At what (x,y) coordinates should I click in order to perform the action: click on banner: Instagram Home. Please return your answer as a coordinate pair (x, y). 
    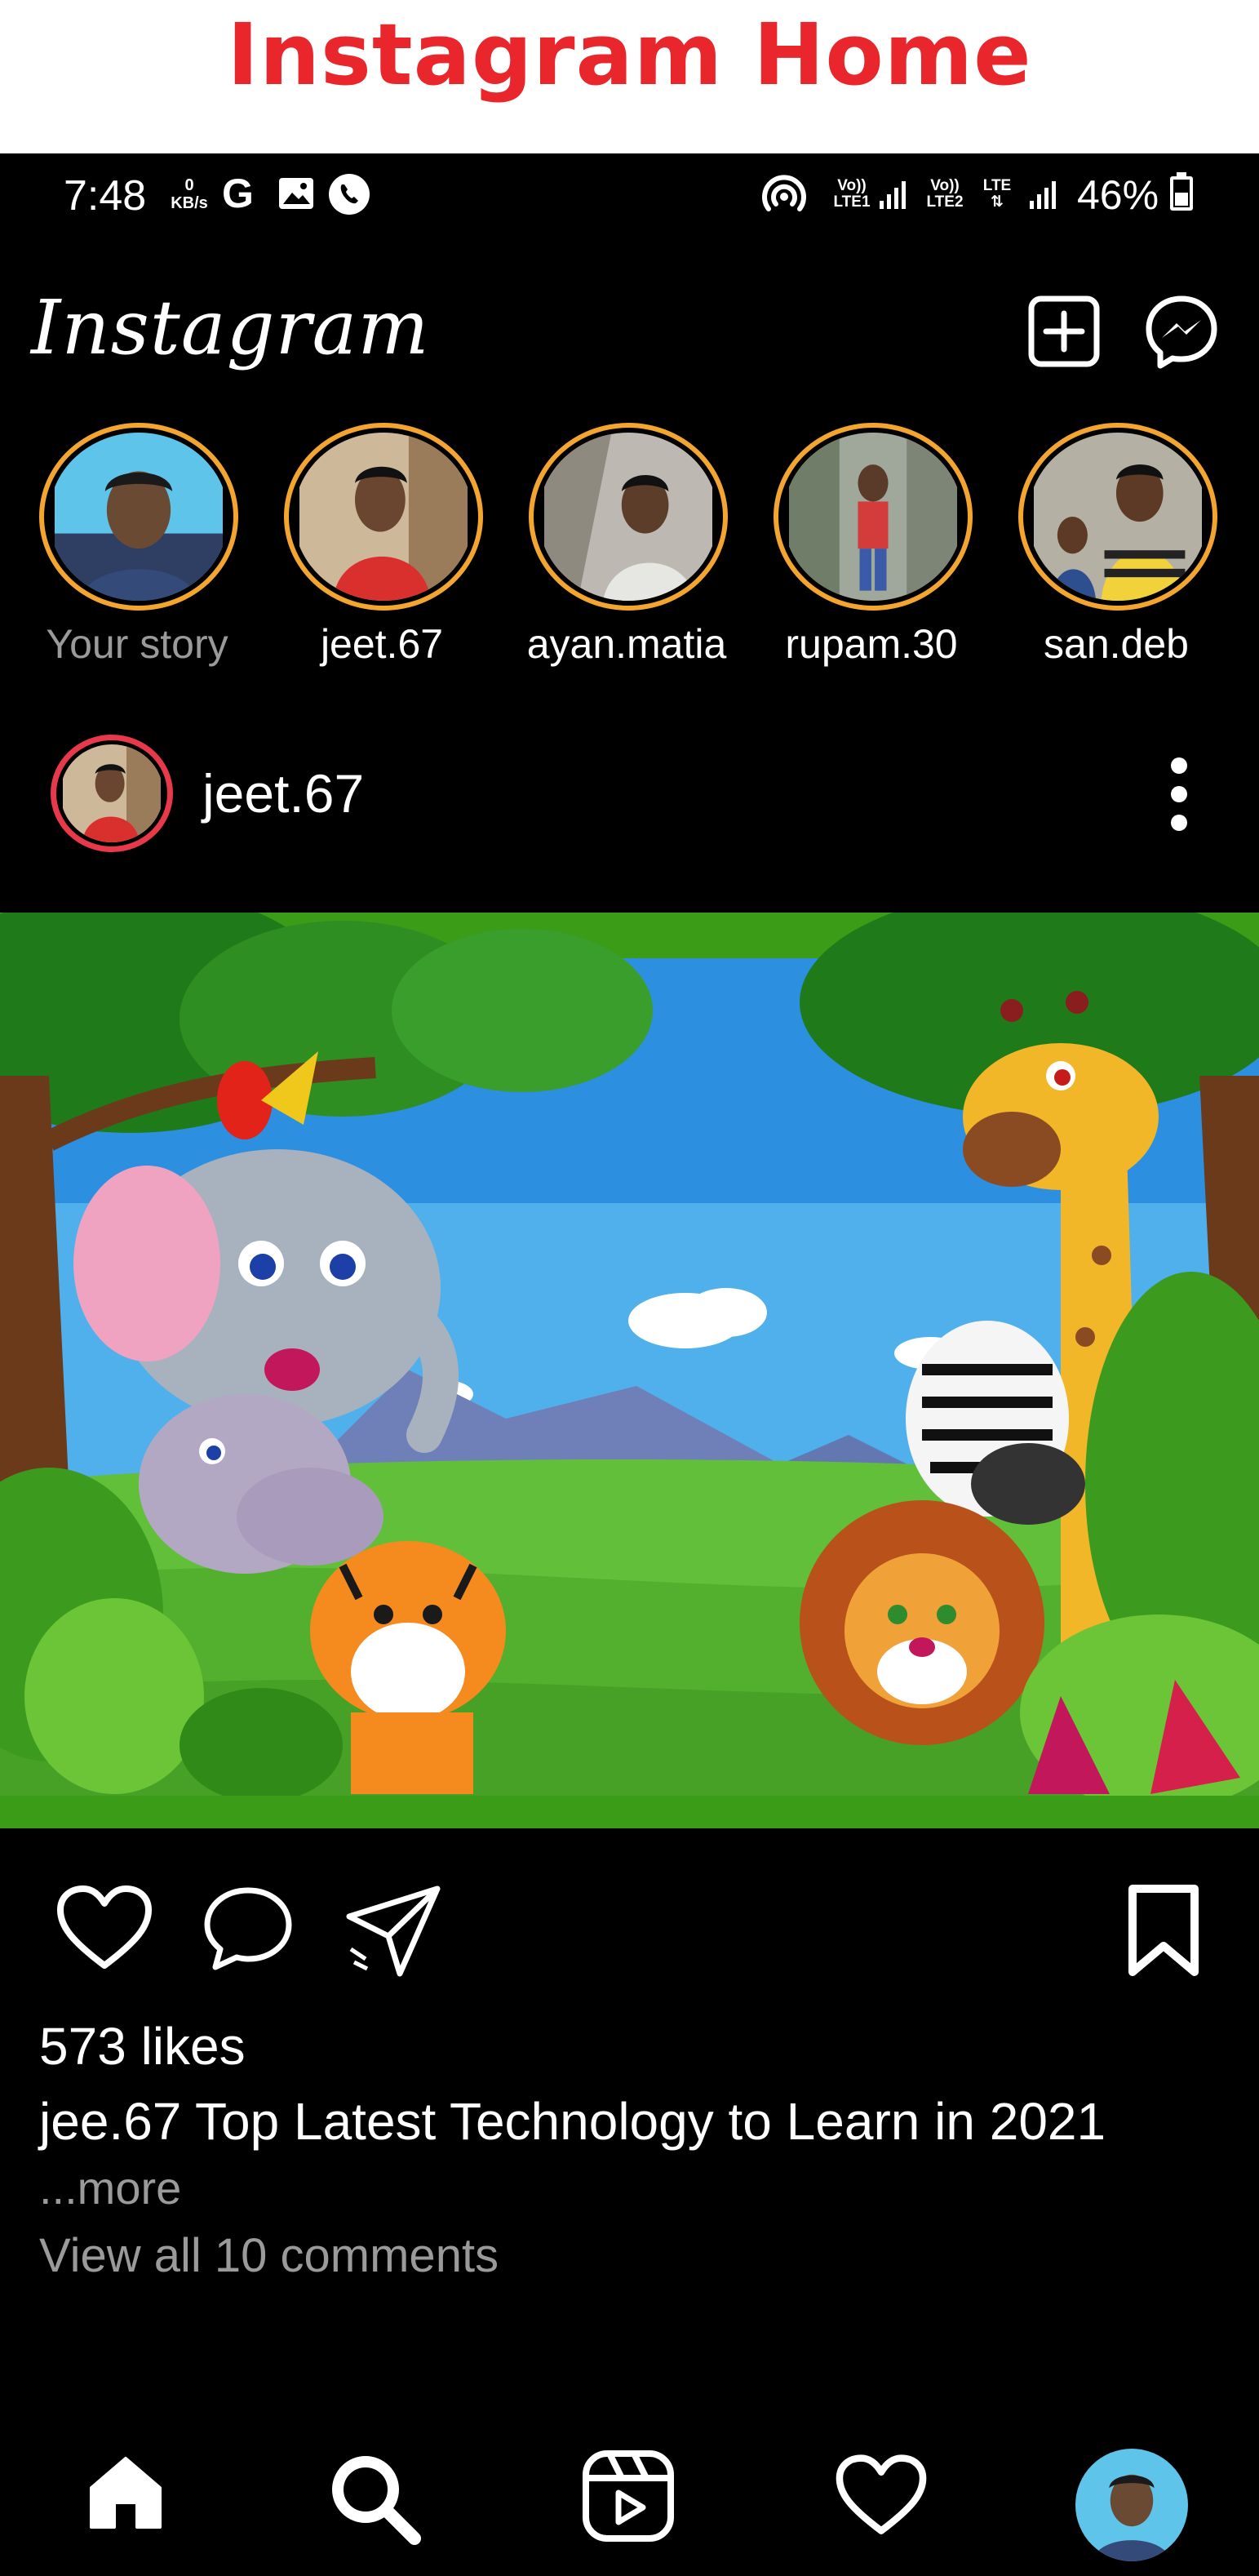
    Looking at the image, I should click on (629, 76).